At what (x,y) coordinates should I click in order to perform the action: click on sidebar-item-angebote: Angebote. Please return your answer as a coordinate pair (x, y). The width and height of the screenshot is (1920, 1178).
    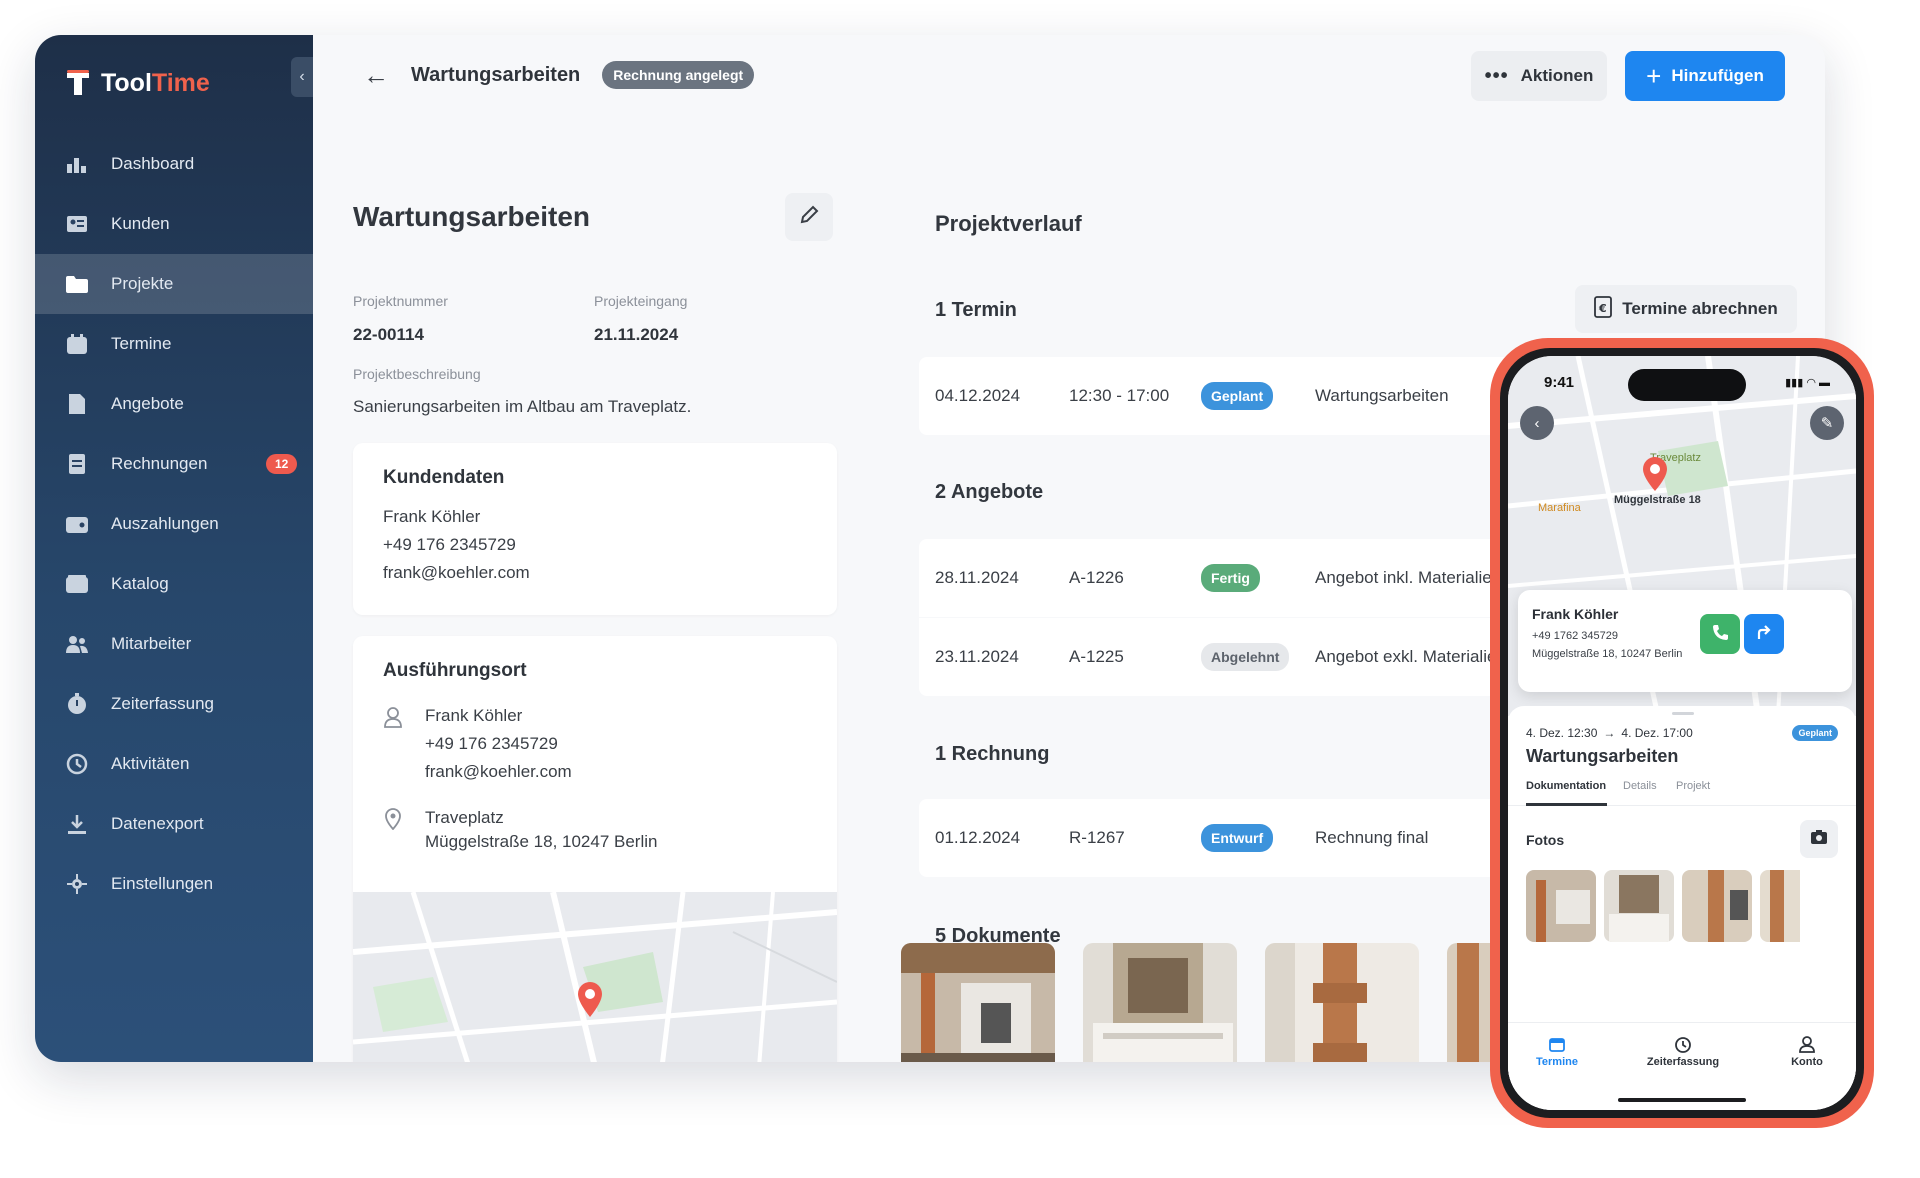
    Looking at the image, I should click on (174, 404).